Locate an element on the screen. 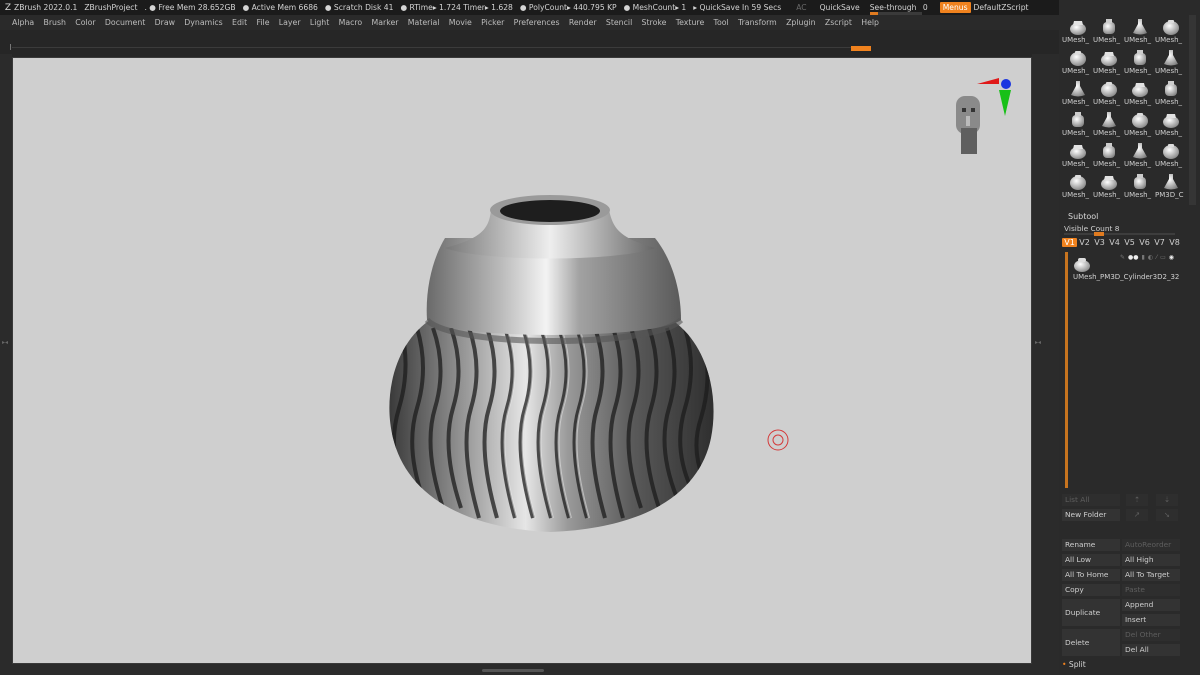 This screenshot has width=1200, height=675. menu-layer: Layer is located at coordinates (290, 22).